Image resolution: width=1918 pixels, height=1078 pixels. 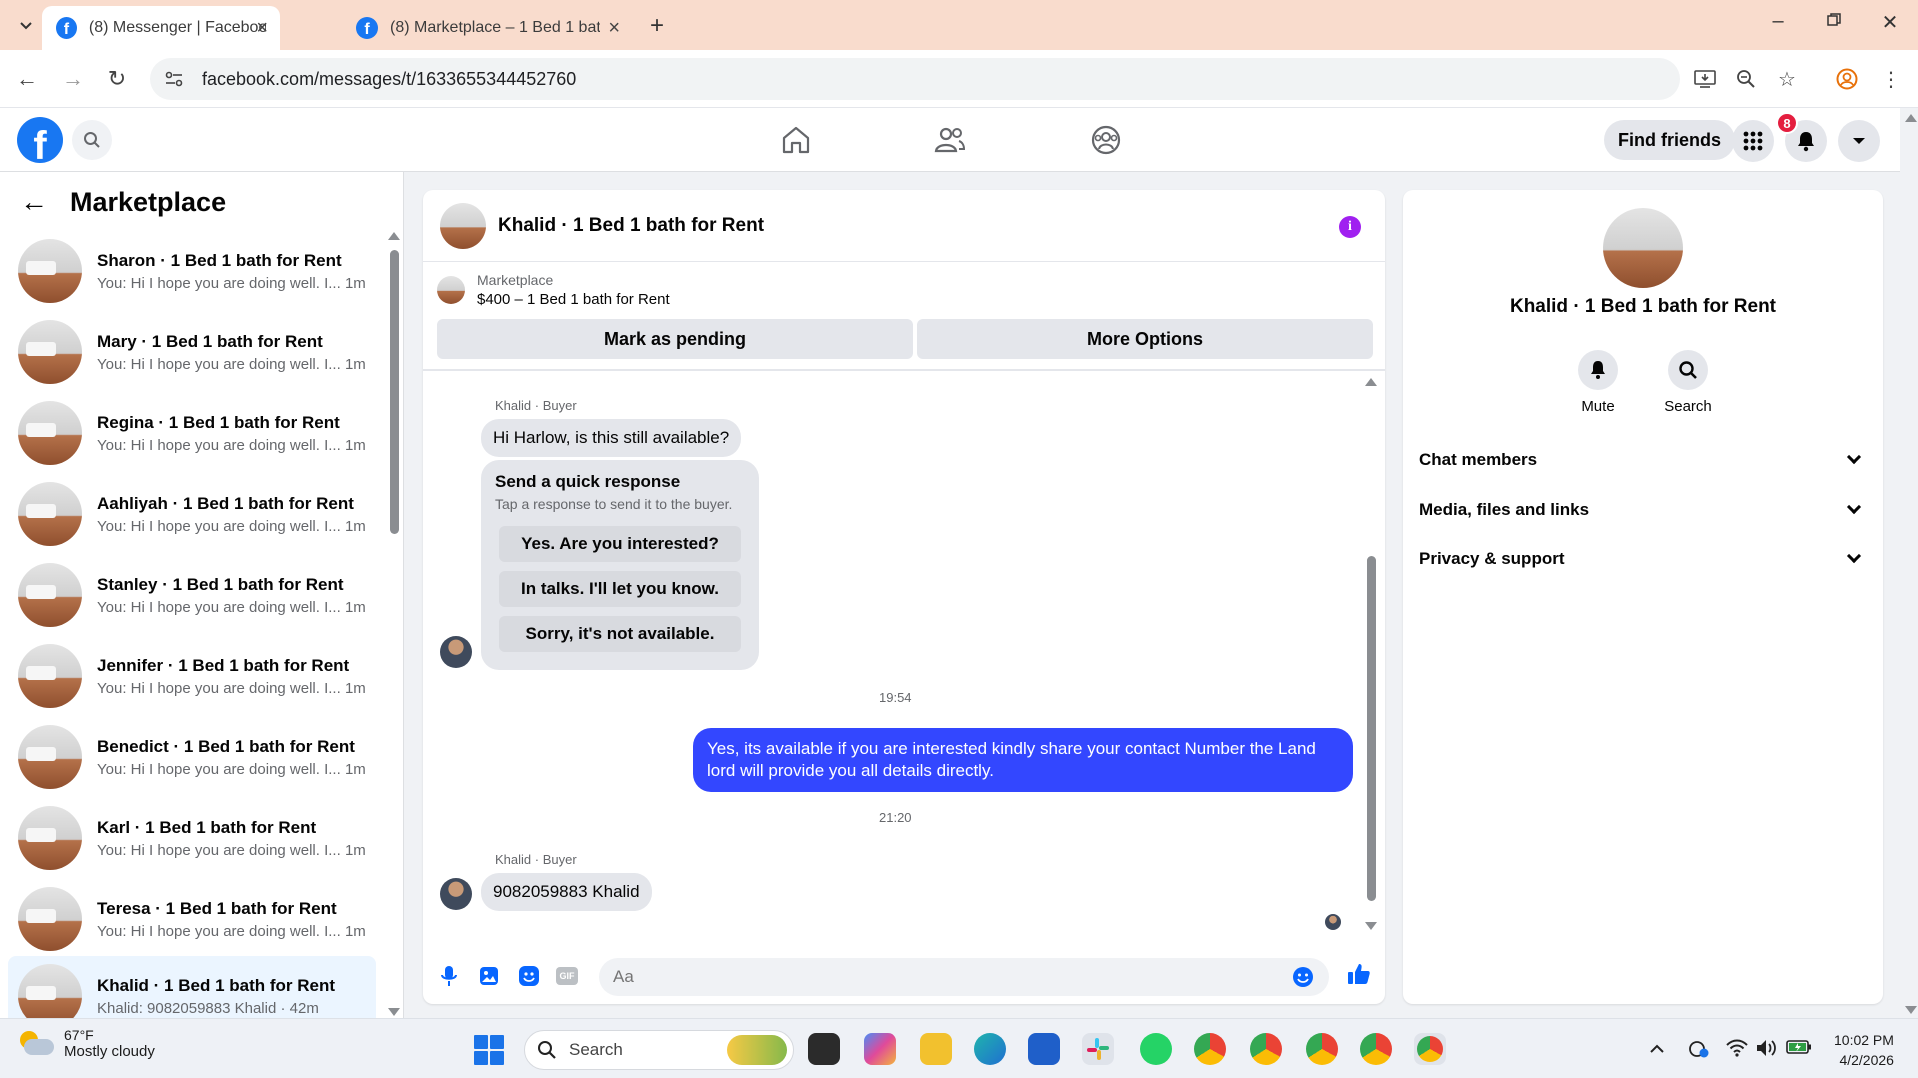 What do you see at coordinates (1746, 79) in the screenshot?
I see `zoom-icon` at bounding box center [1746, 79].